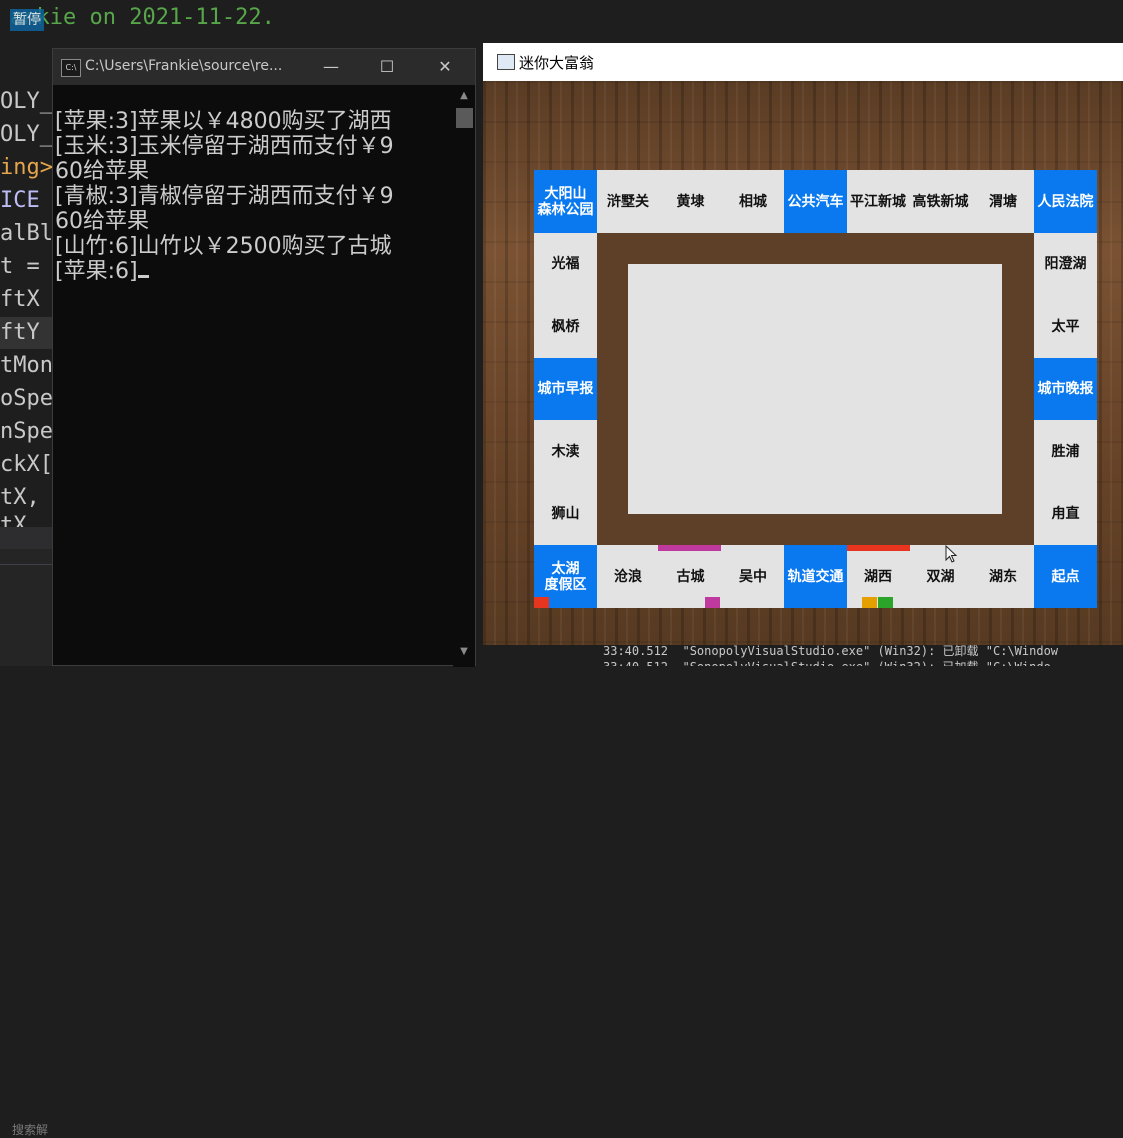 The image size is (1123, 1138). I want to click on console-titlebar: C:\ C:\Users\Frankie\source\re... — ☐ ✕, so click(264, 67).